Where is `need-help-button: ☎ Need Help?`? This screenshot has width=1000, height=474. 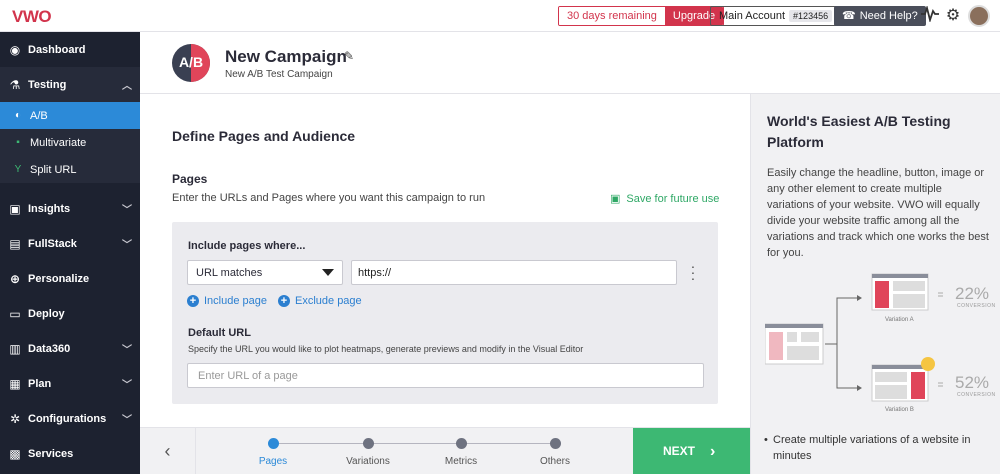 need-help-button: ☎ Need Help? is located at coordinates (880, 16).